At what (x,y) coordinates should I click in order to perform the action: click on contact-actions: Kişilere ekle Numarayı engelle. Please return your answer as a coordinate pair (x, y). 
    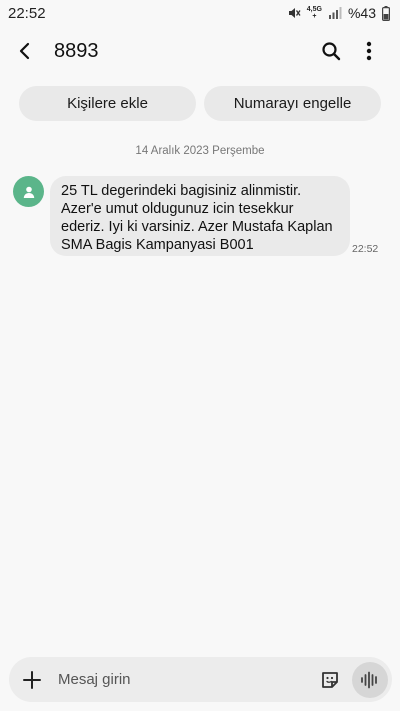
    Looking at the image, I should click on (200, 103).